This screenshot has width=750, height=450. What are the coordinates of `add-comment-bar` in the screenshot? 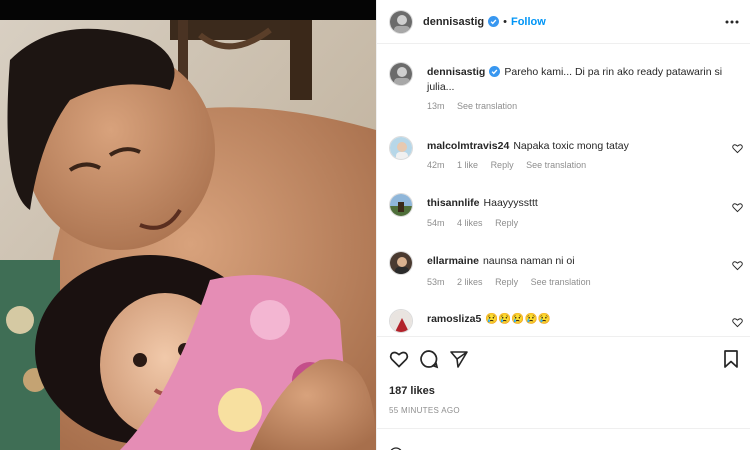 It's located at (563, 439).